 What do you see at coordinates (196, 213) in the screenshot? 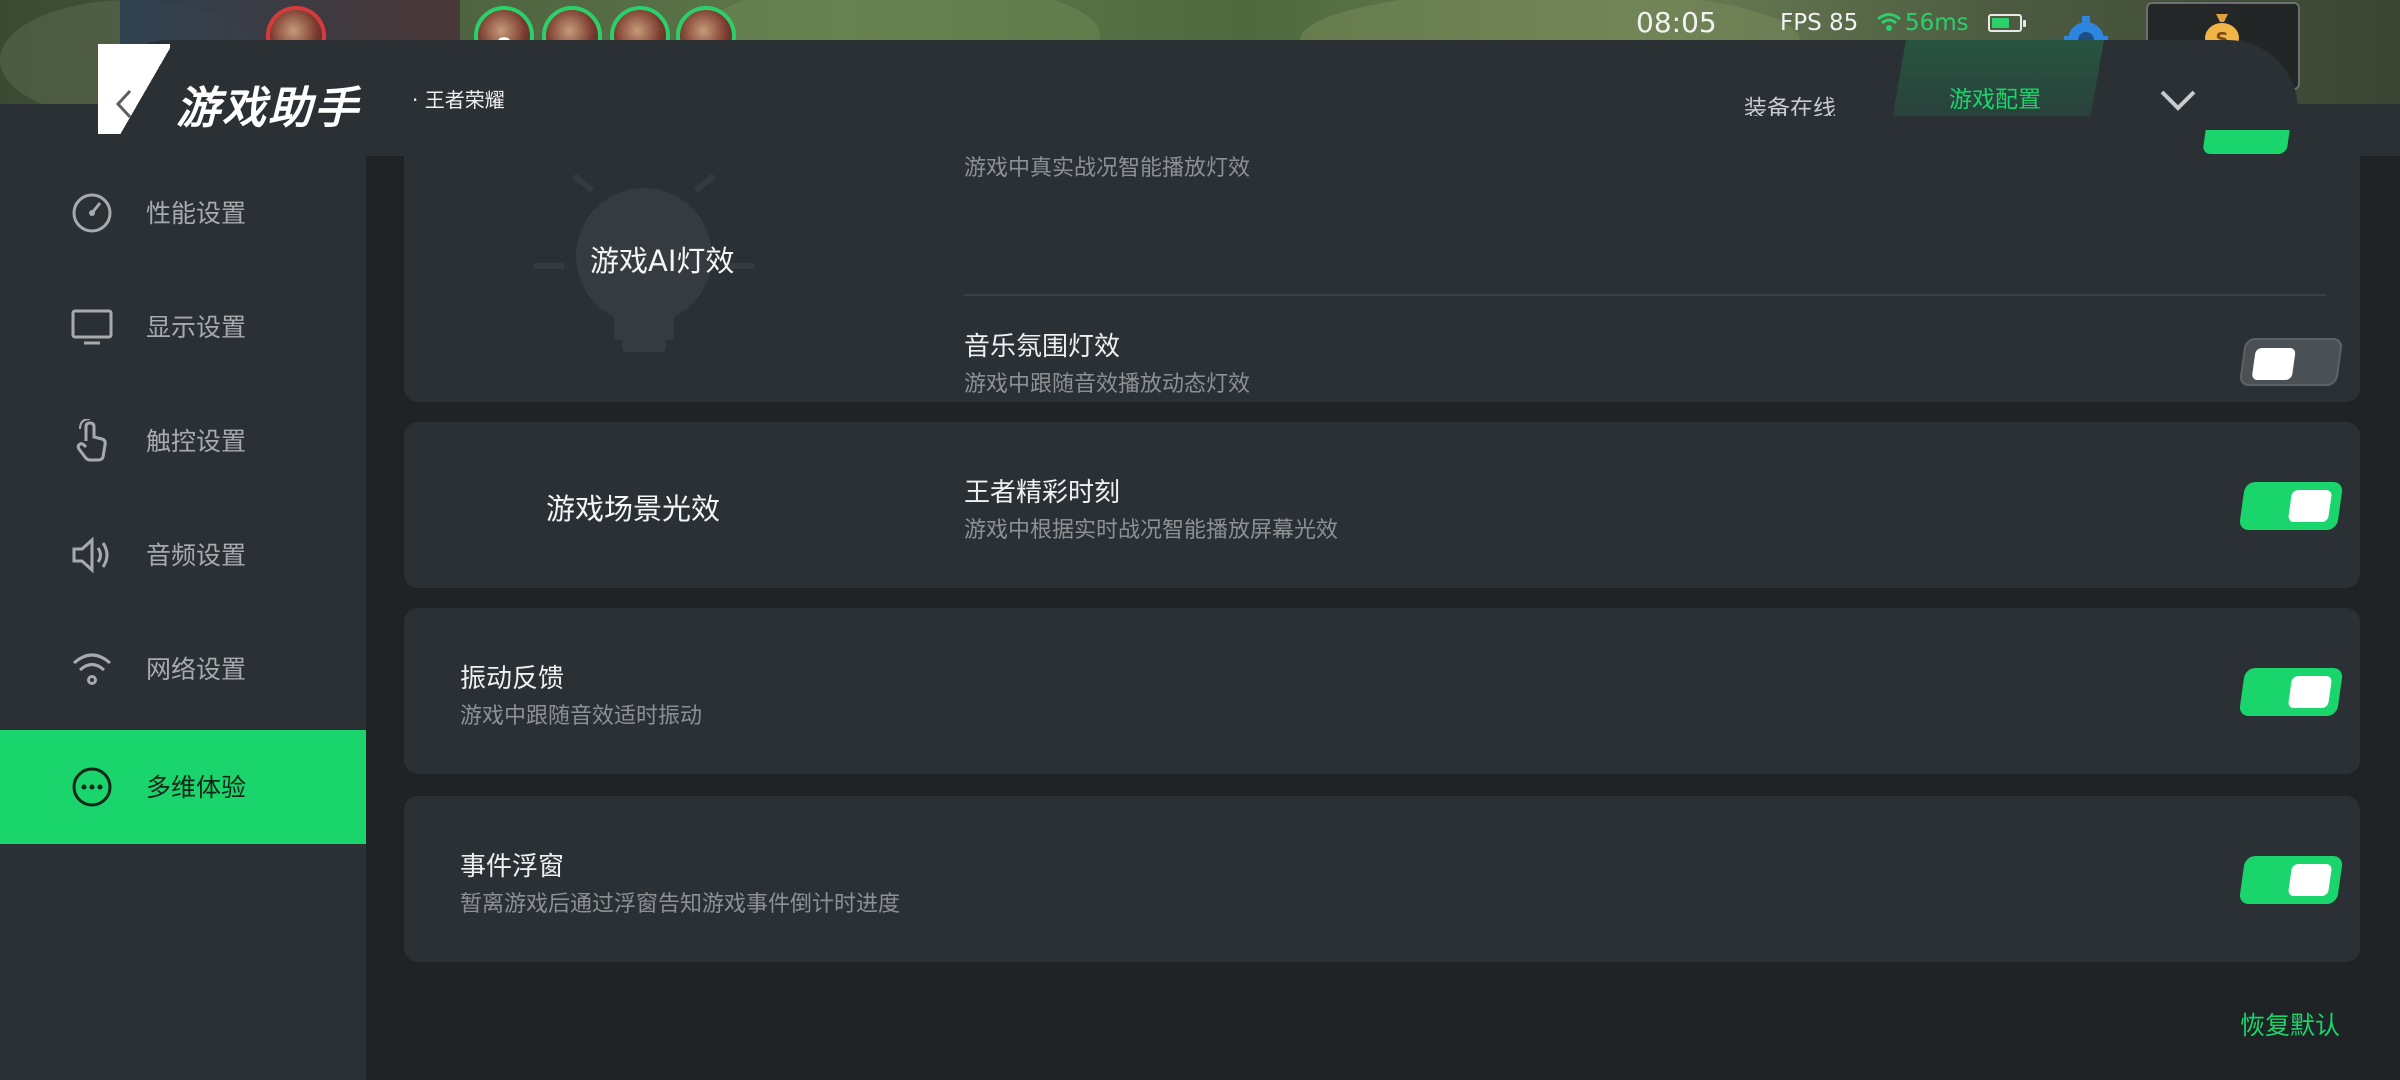
I see `sidebar-item-label: 性能设置` at bounding box center [196, 213].